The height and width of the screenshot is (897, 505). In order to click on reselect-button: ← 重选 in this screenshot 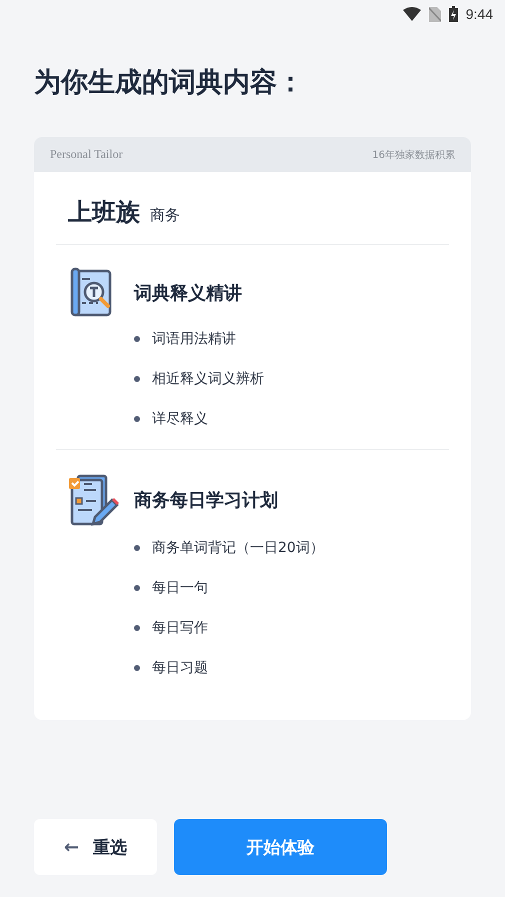, I will do `click(95, 847)`.